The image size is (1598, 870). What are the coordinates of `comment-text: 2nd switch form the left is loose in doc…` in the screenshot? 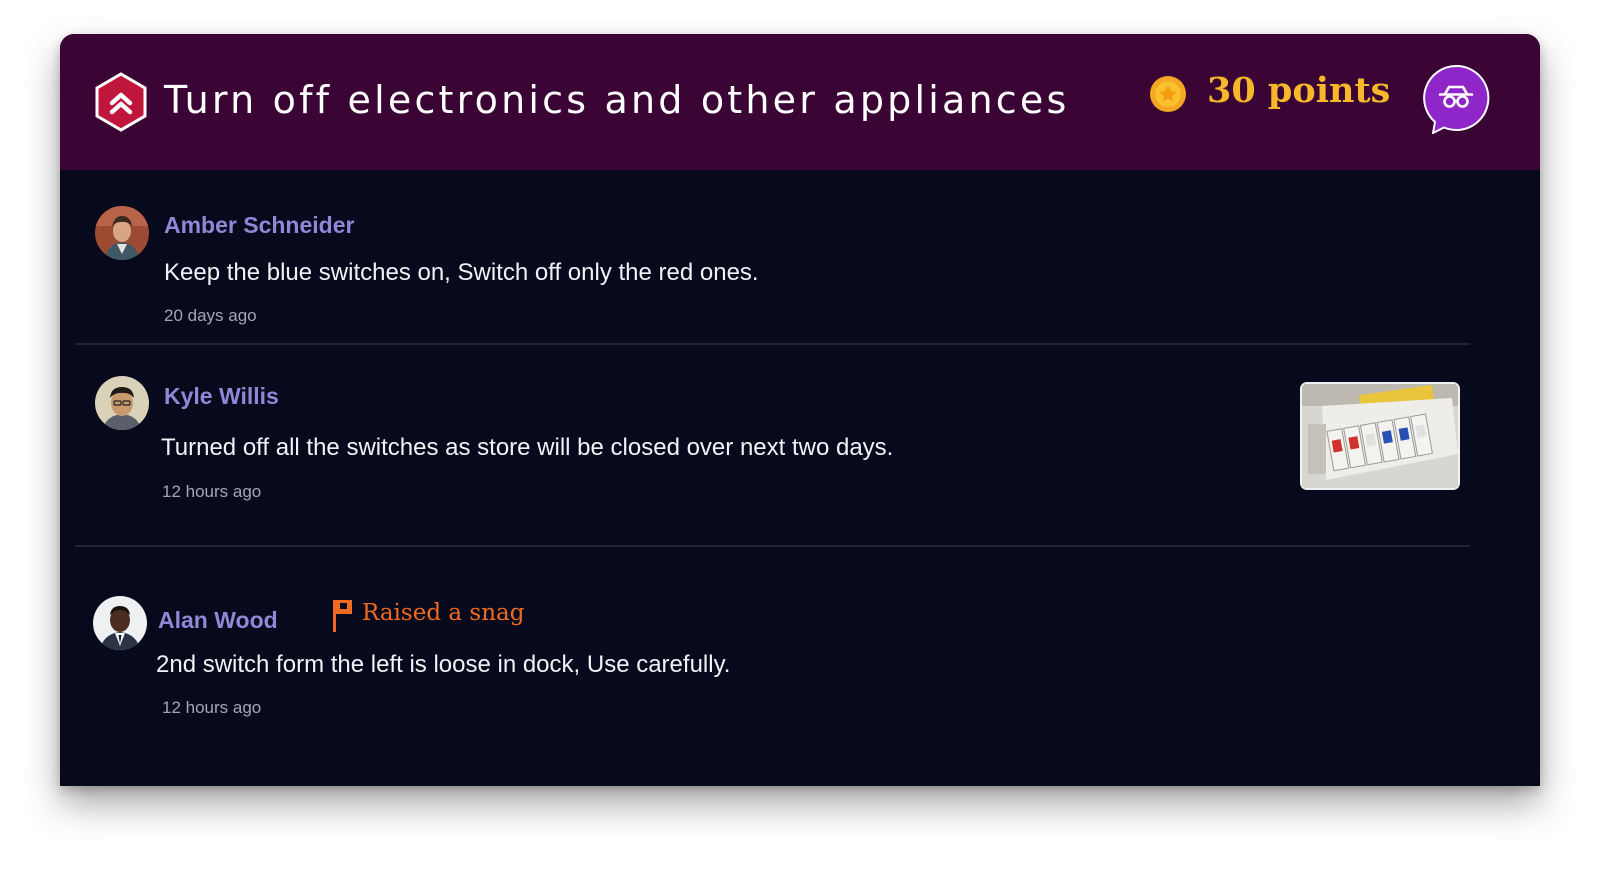 It's located at (443, 664).